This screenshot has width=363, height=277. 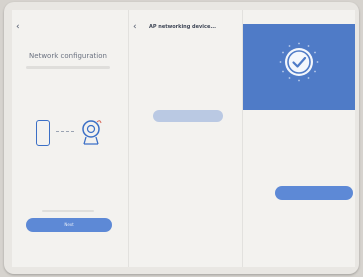 I want to click on check-circle-icon, so click(x=299, y=62).